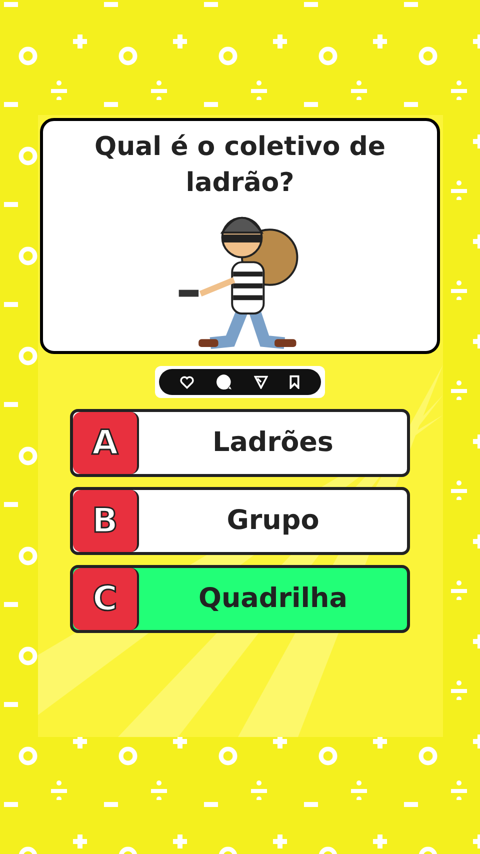 The height and width of the screenshot is (854, 480). What do you see at coordinates (240, 165) in the screenshot?
I see `question-text: Qual é o coletivo de ladrão?` at bounding box center [240, 165].